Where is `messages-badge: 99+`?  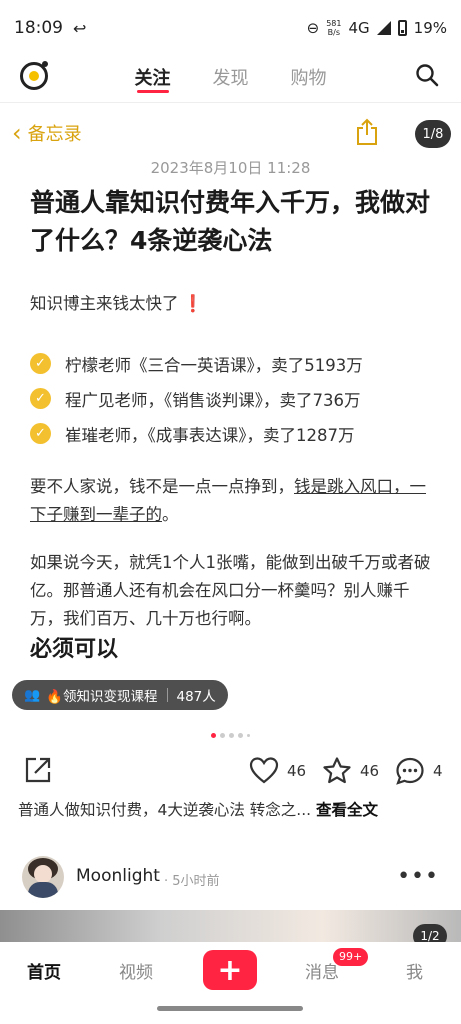
messages-badge: 99+ is located at coordinates (351, 957).